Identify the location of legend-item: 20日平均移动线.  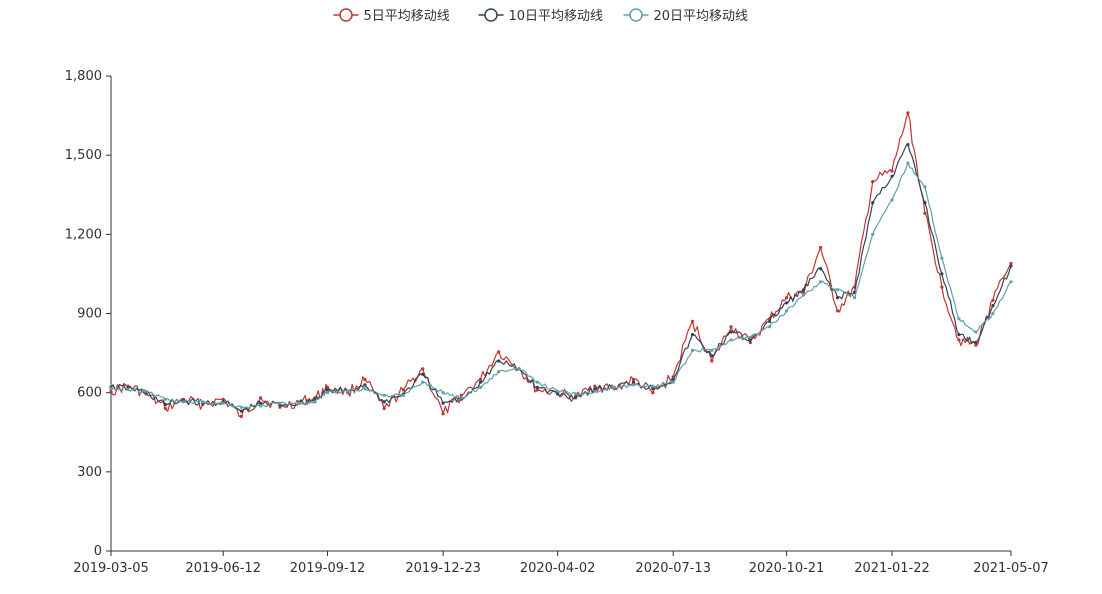
(686, 16).